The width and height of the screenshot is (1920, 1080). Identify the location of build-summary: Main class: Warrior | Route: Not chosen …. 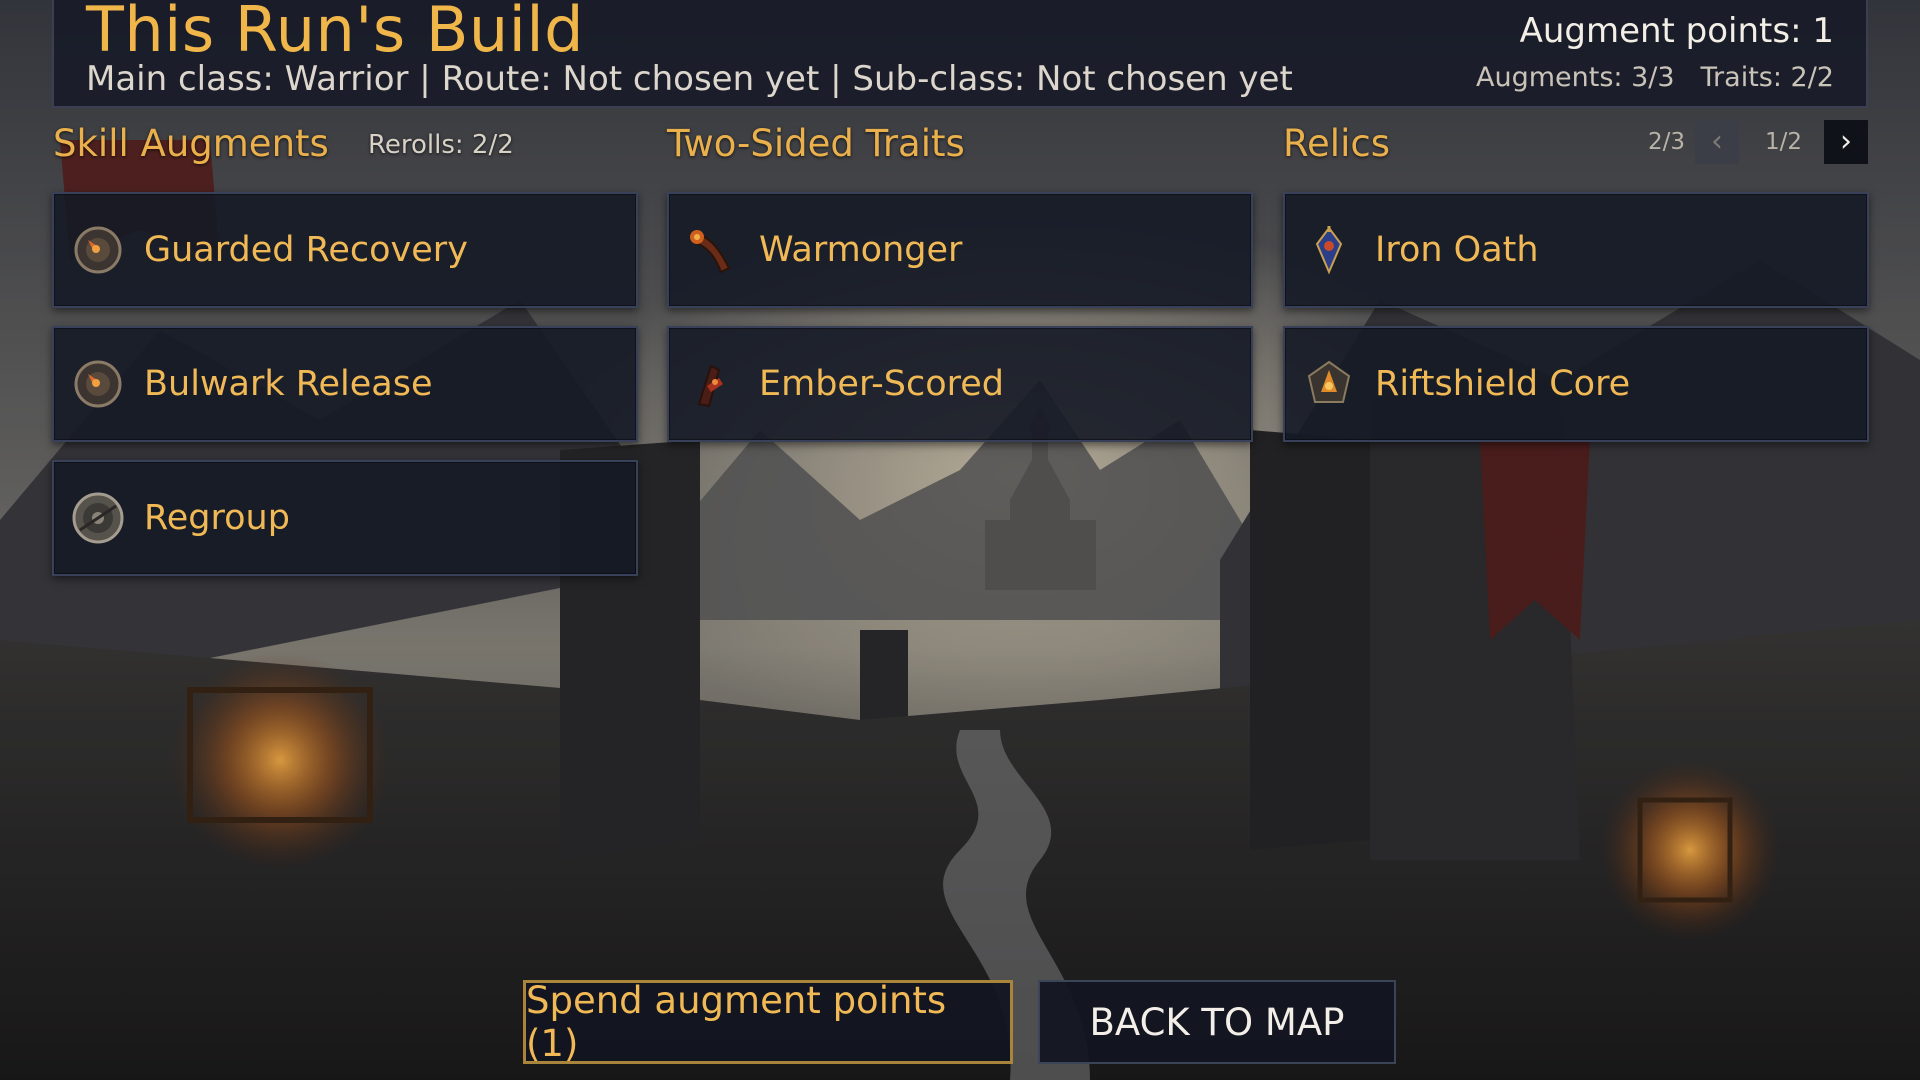
(689, 79).